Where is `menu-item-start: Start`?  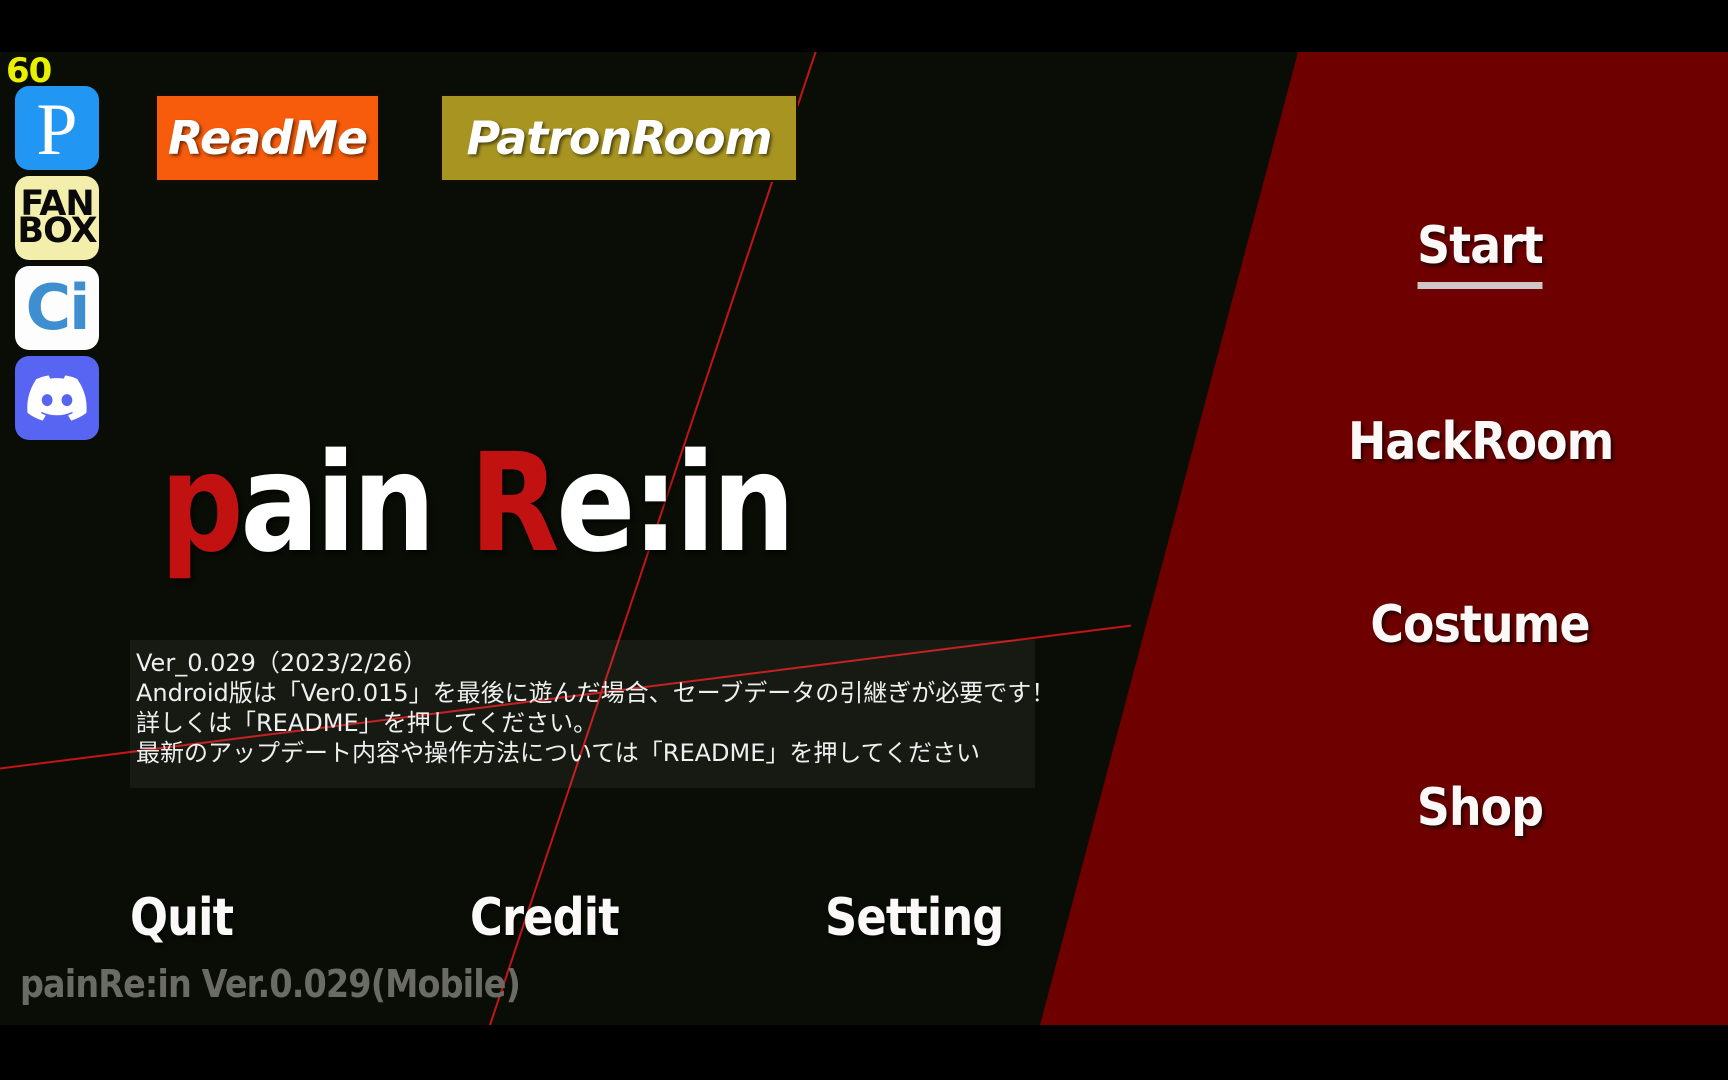
menu-item-start: Start is located at coordinates (1480, 252).